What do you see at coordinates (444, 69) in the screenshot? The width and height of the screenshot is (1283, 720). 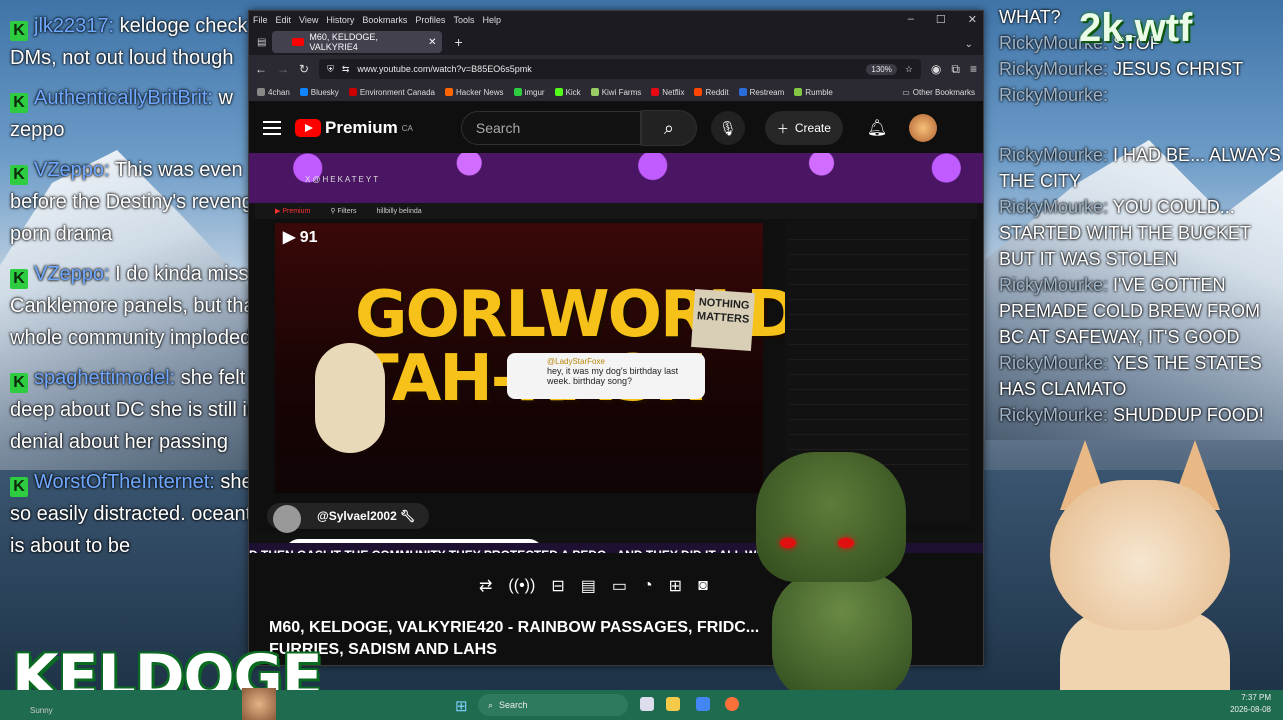 I see `url-text: www.youtube.com/watch?v=B85EO6s5pmk` at bounding box center [444, 69].